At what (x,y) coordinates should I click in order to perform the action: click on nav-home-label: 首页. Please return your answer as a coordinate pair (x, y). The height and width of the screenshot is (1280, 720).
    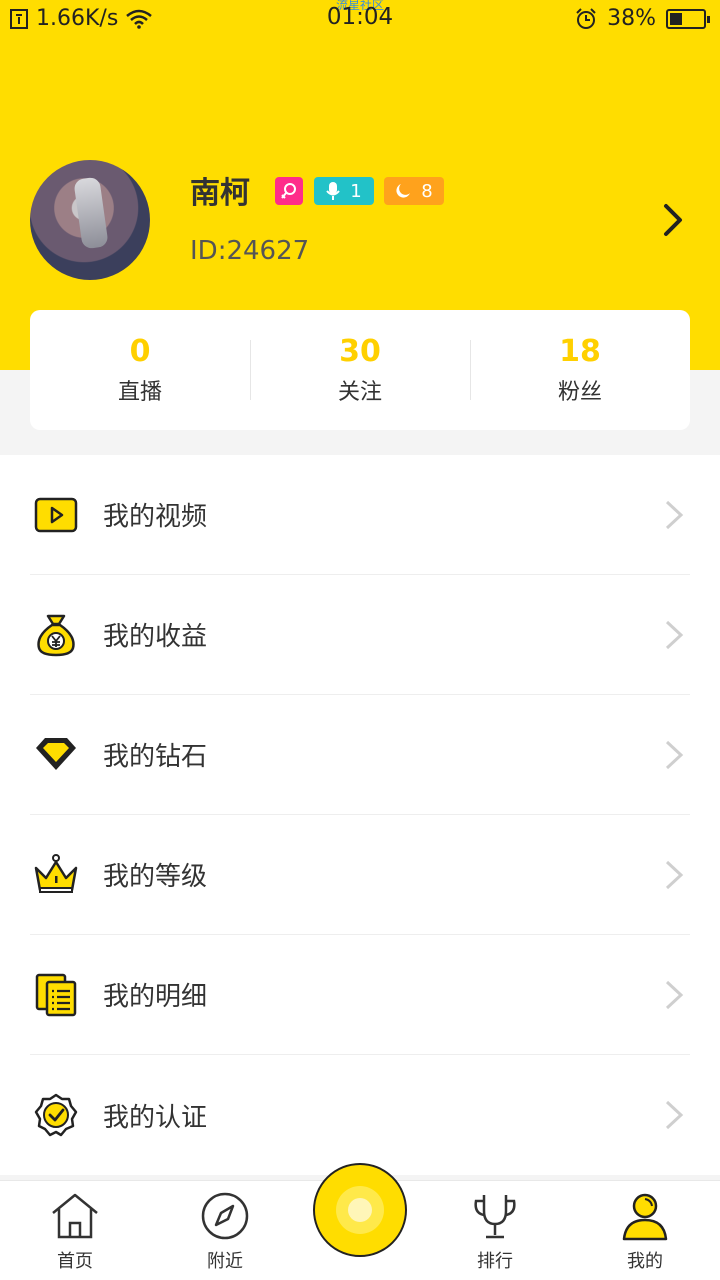
    Looking at the image, I should click on (75, 1261).